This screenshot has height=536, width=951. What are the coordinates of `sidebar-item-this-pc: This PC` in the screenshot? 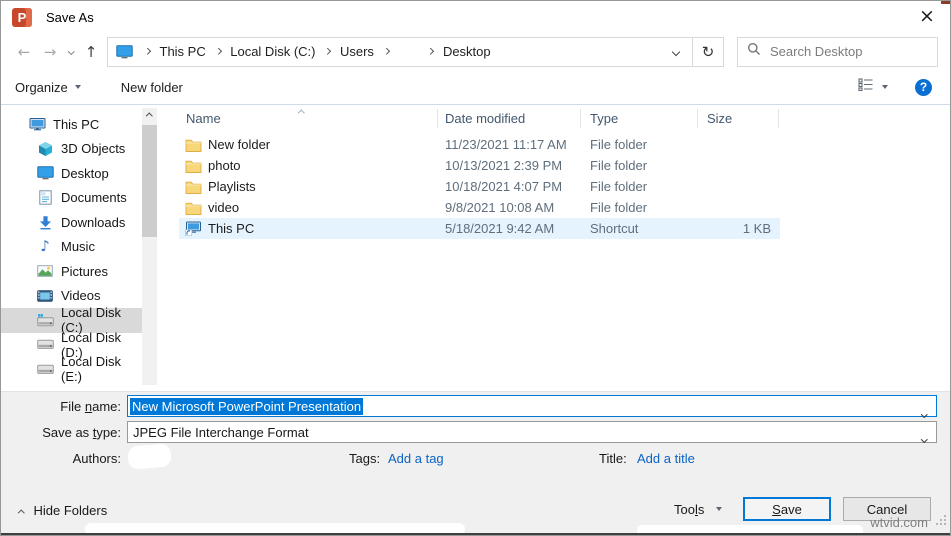 It's located at (71, 124).